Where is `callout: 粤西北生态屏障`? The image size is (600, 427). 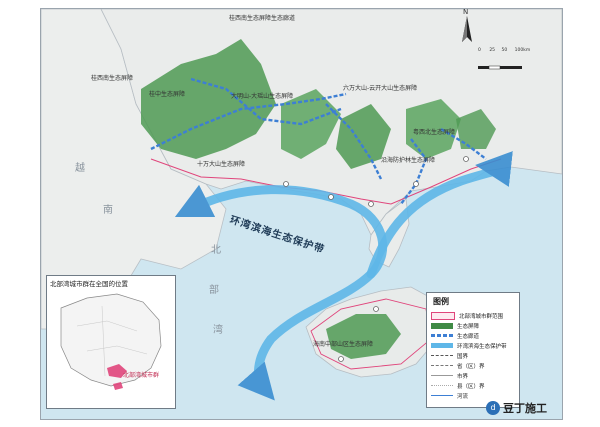 callout: 粤西北生态屏障 is located at coordinates (434, 132).